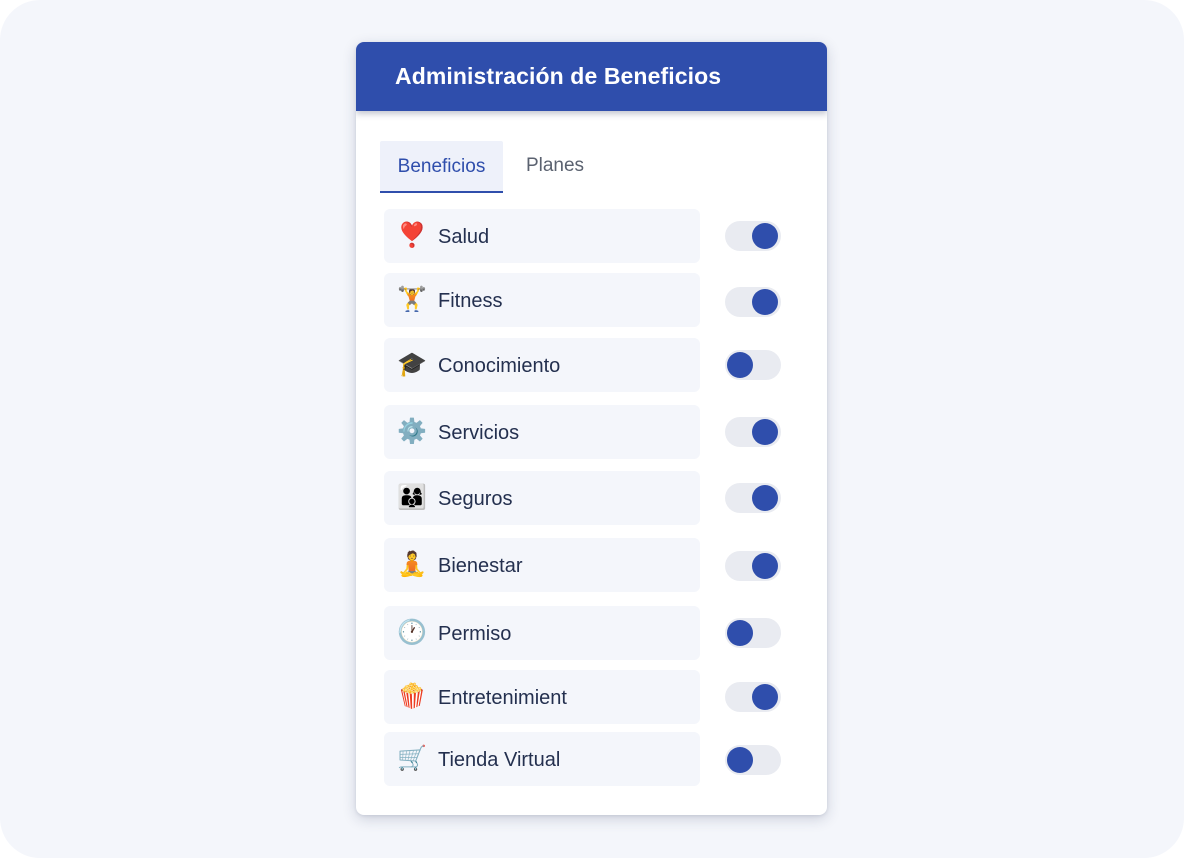 The height and width of the screenshot is (858, 1184). What do you see at coordinates (542, 300) in the screenshot?
I see `benefit-row-fitness: 🏋️ Fitness` at bounding box center [542, 300].